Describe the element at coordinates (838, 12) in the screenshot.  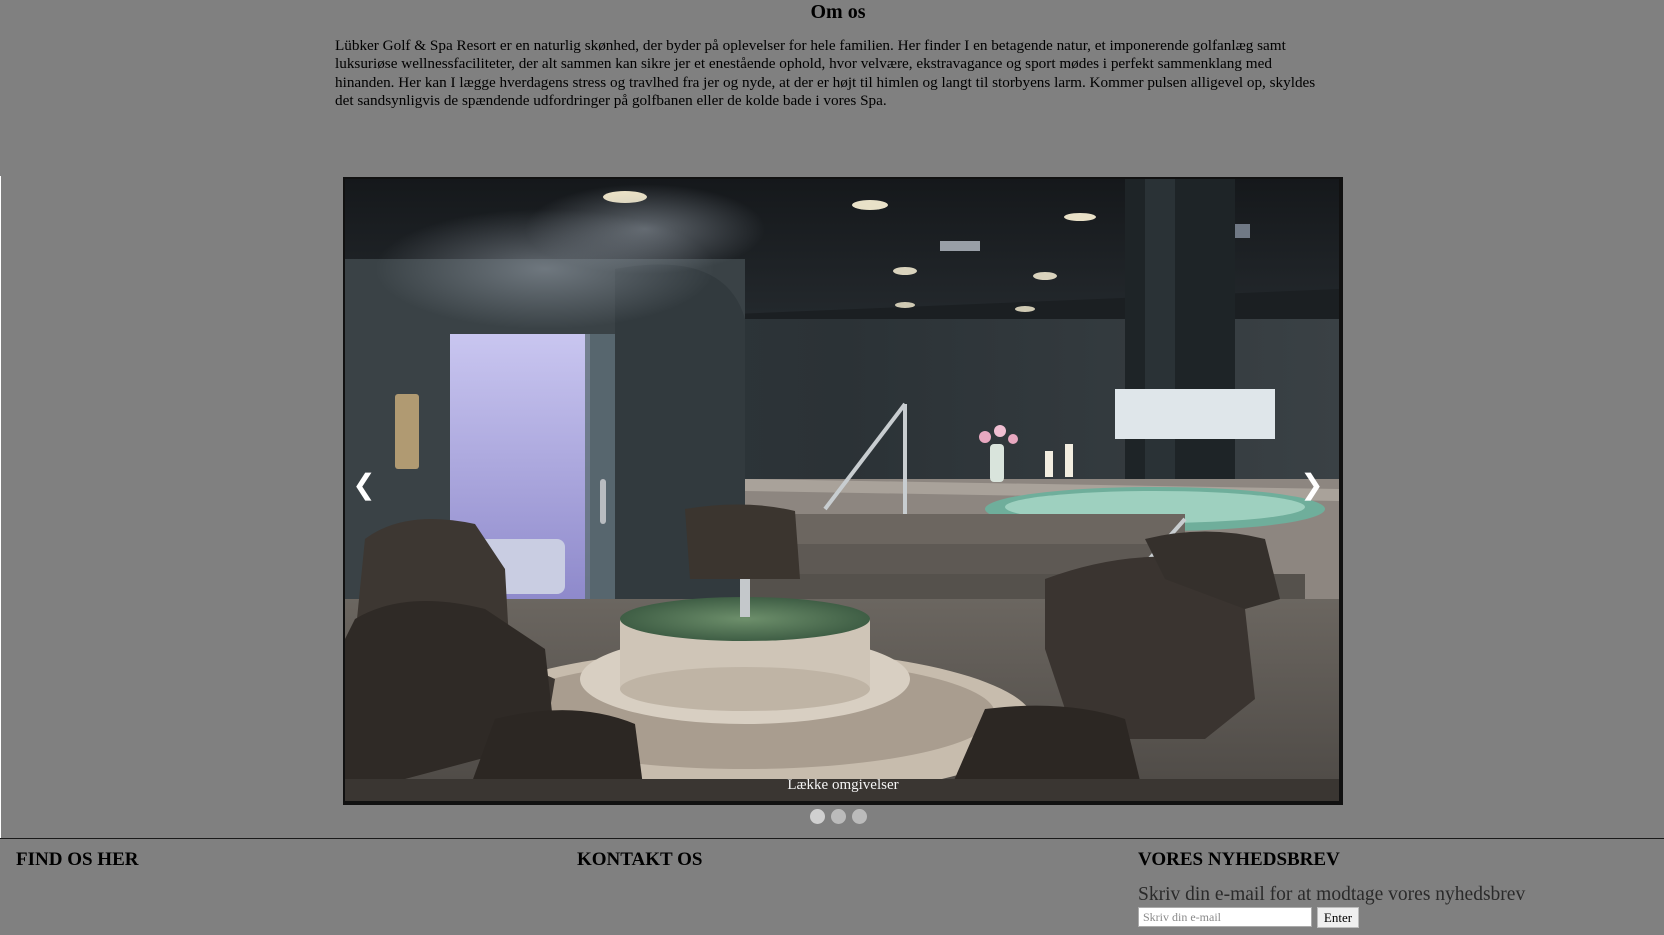
I see `page-title: Om os` at that location.